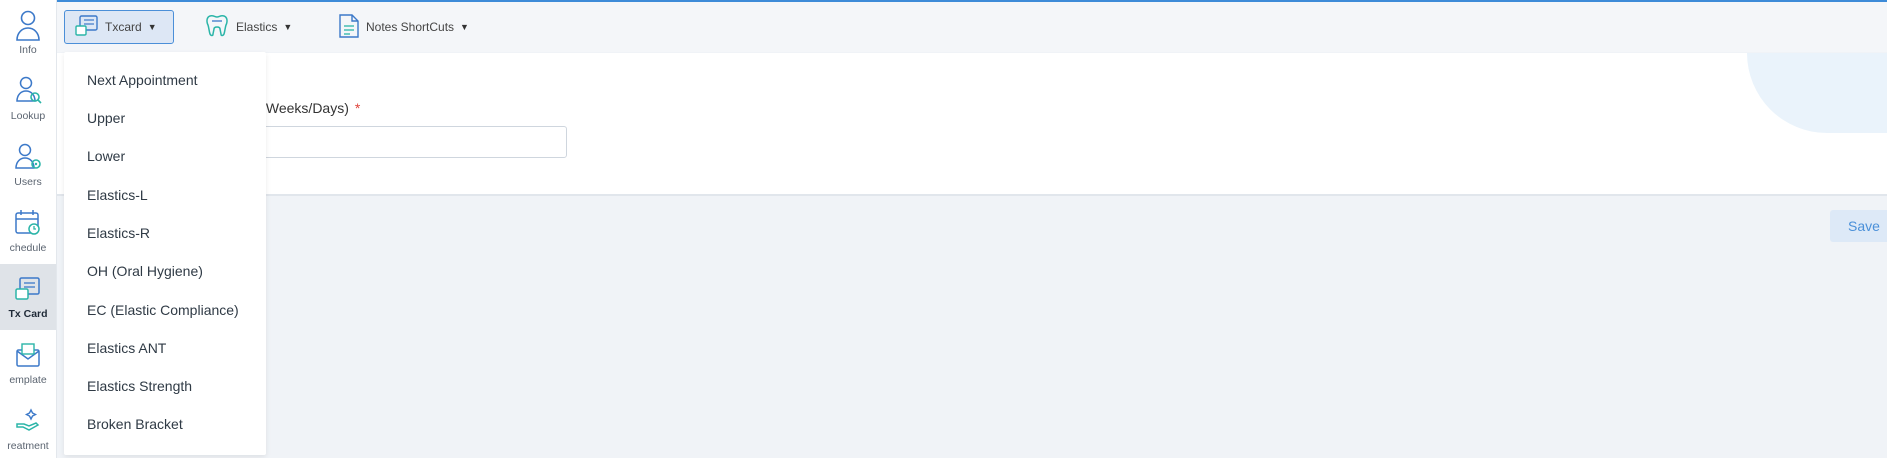  I want to click on txcard-menu-button: Txcard ▼, so click(119, 27).